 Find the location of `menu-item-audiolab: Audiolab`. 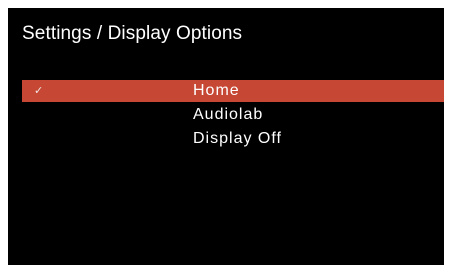

menu-item-audiolab: Audiolab is located at coordinates (233, 115).